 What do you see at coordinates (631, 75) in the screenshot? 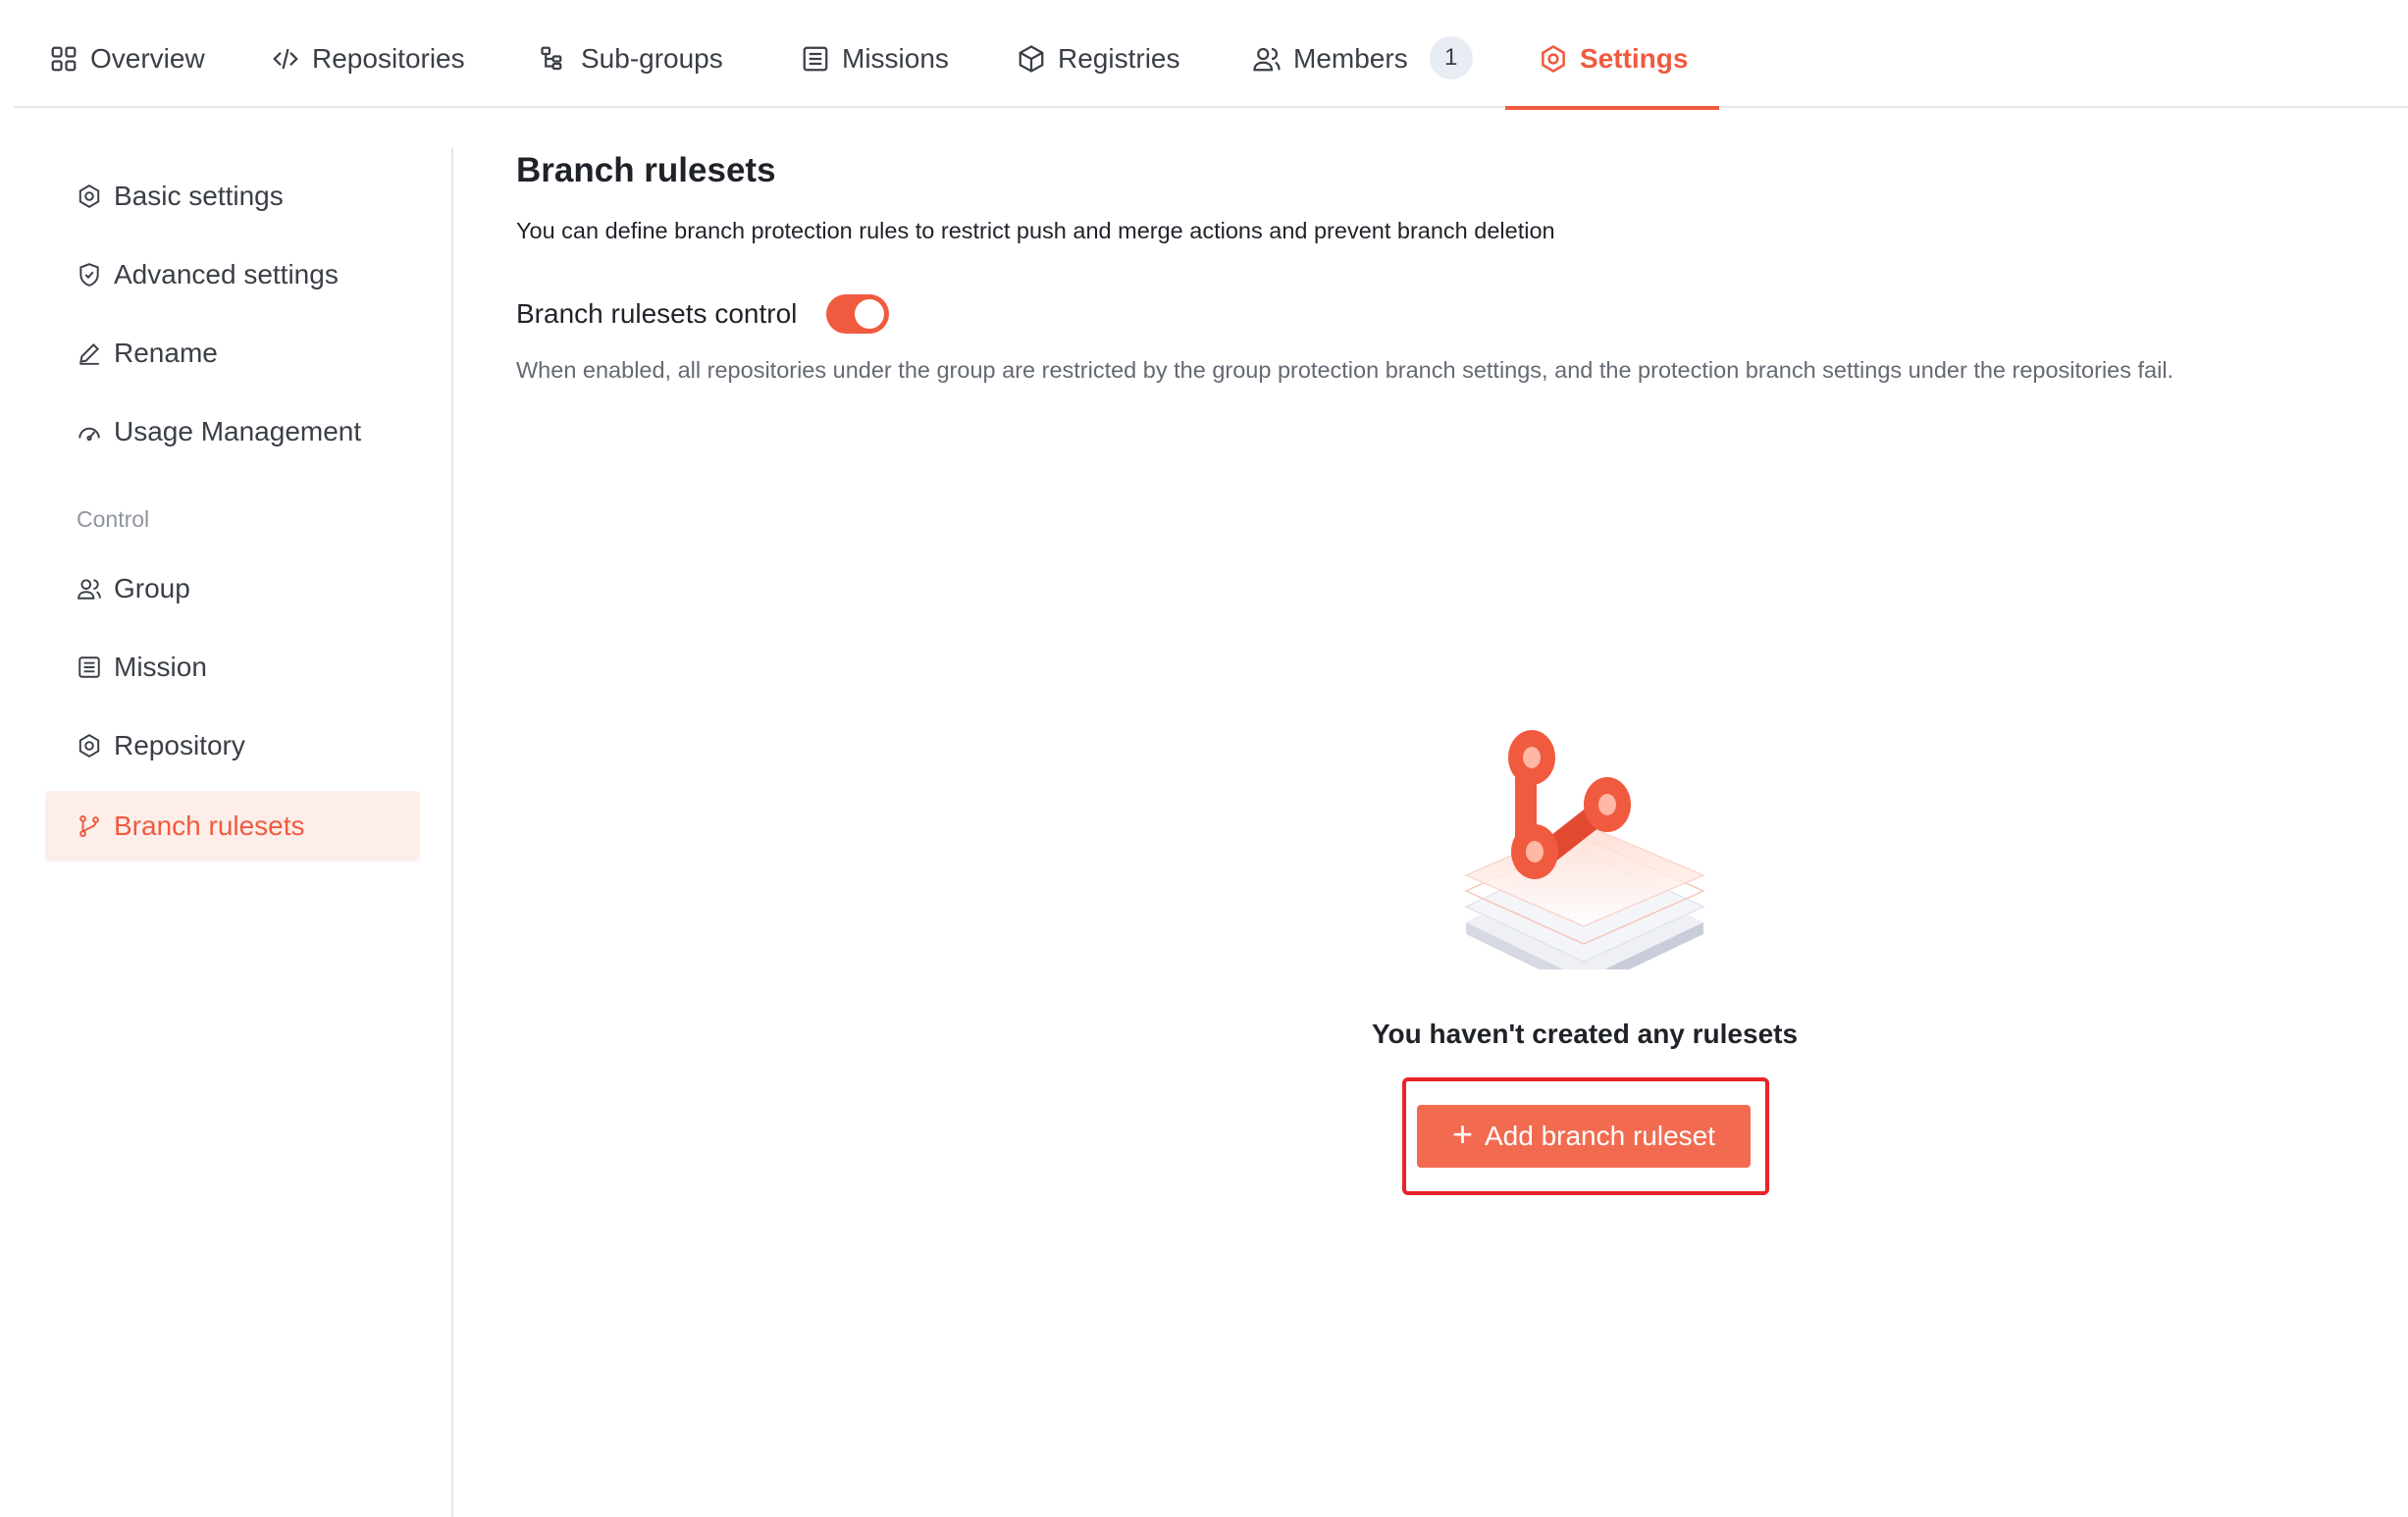
I see `tab-sub-groups: Sub-groups` at bounding box center [631, 75].